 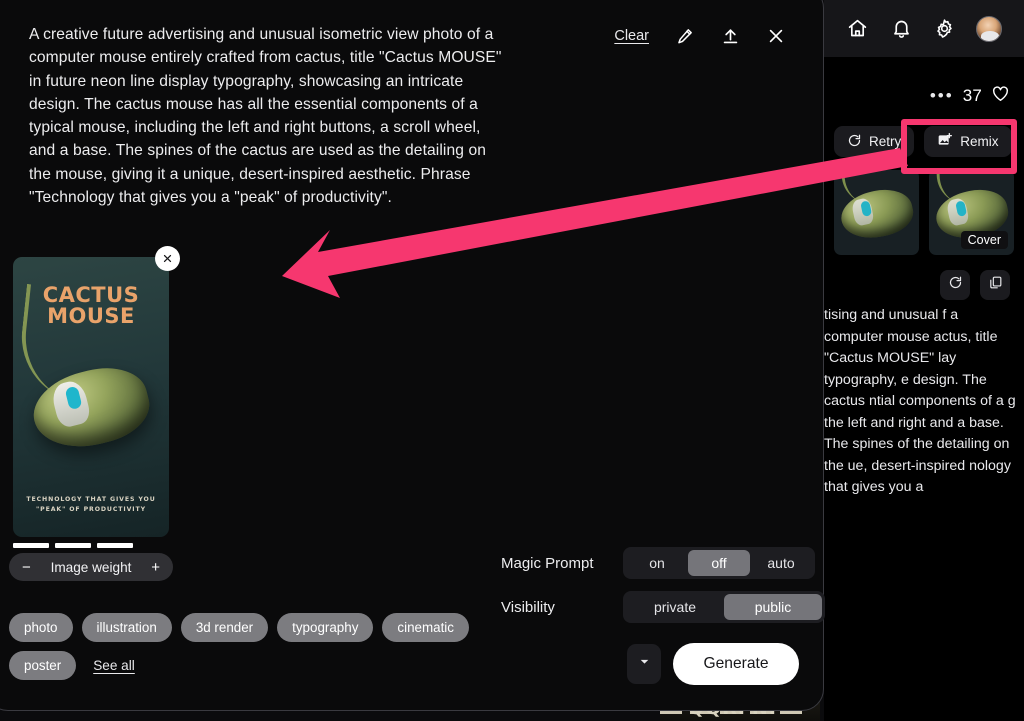 I want to click on chevron-down-icon, so click(x=644, y=664).